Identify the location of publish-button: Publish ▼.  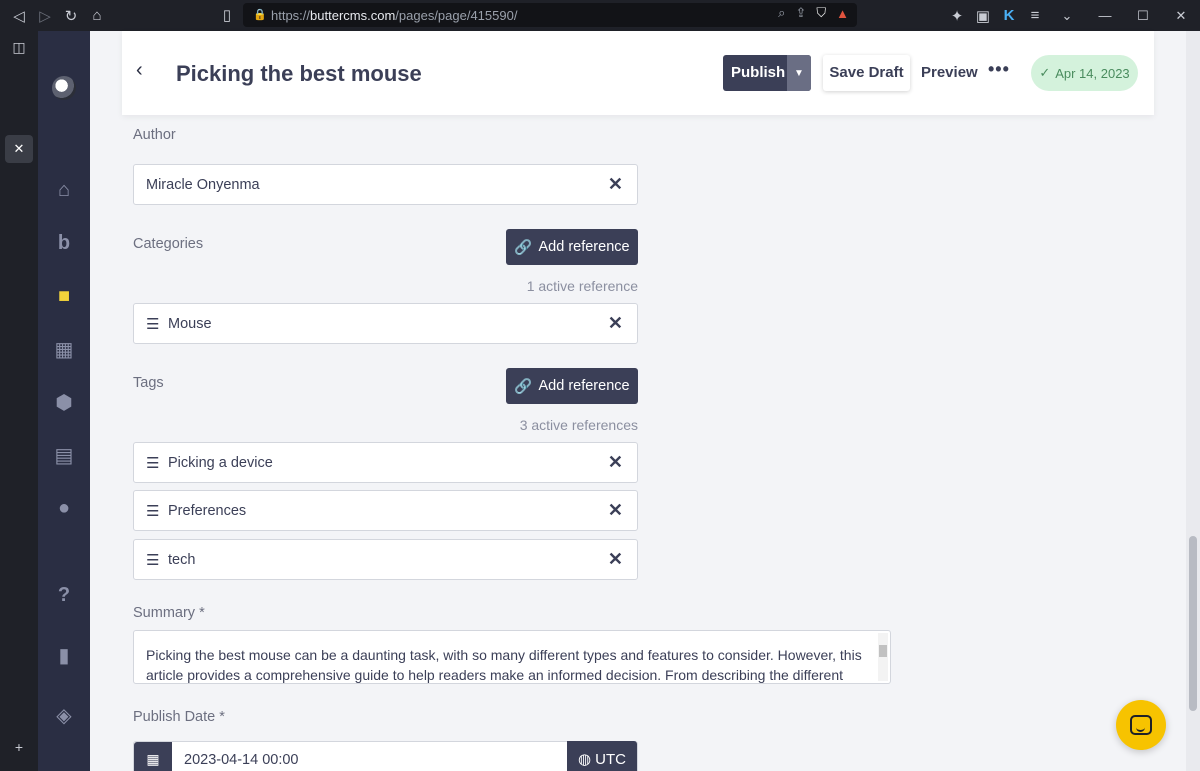
(767, 73).